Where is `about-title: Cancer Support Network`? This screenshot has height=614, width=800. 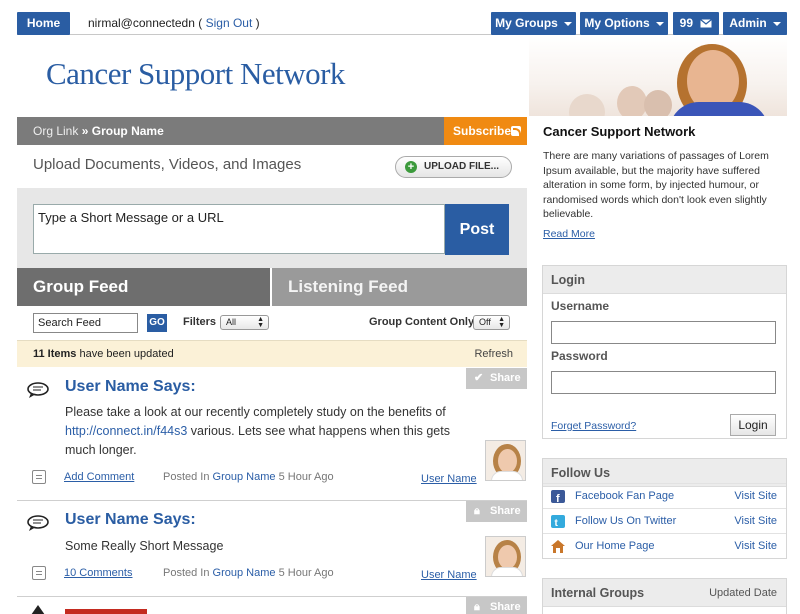 about-title: Cancer Support Network is located at coordinates (619, 131).